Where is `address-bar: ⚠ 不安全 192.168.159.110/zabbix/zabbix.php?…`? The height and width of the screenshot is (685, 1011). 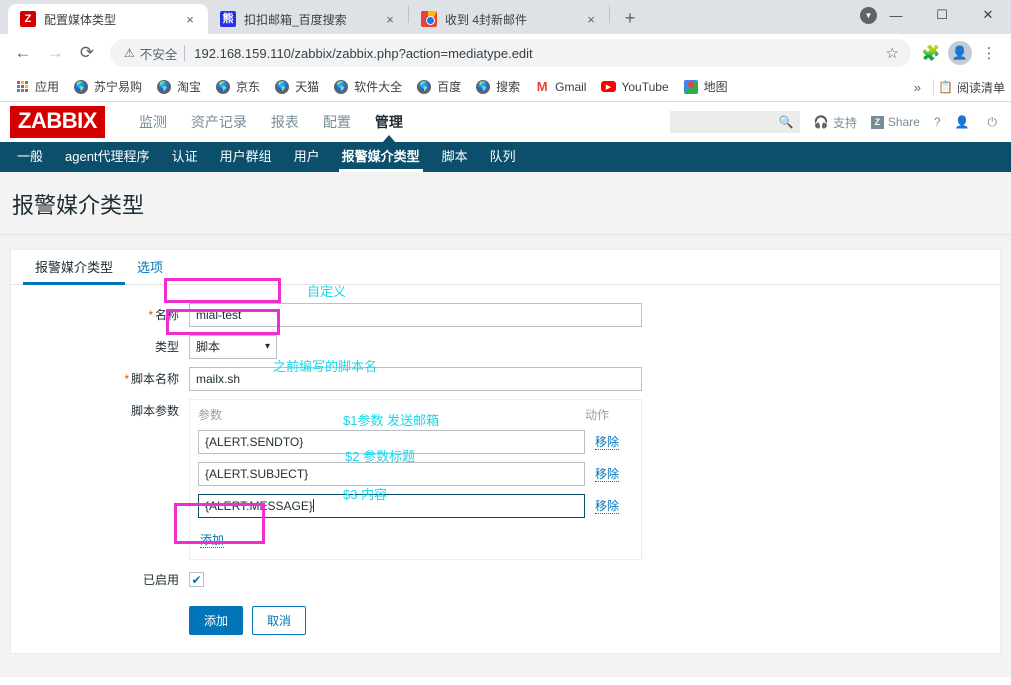
address-bar: ⚠ 不安全 192.168.159.110/zabbix/zabbix.php?… is located at coordinates (510, 53).